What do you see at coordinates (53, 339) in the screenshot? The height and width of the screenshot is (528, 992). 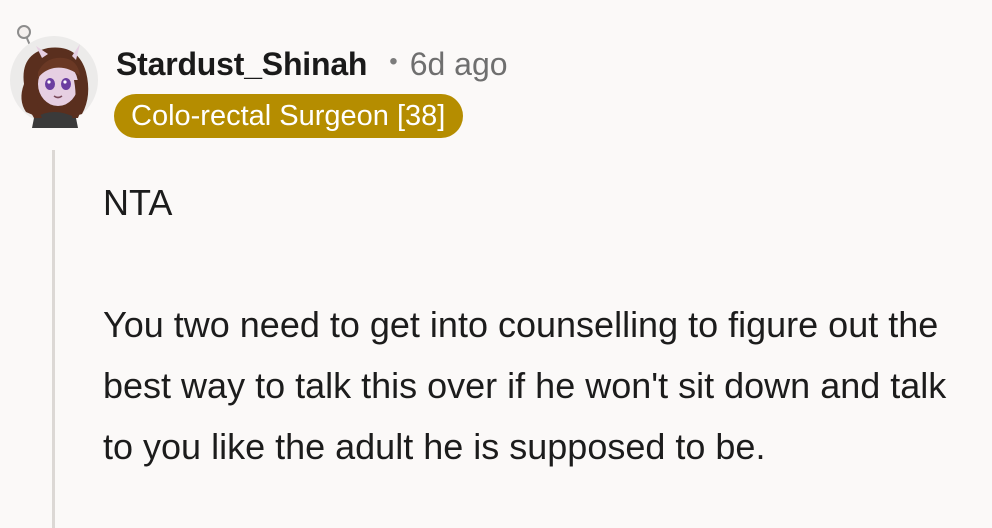 I see `thread-line` at bounding box center [53, 339].